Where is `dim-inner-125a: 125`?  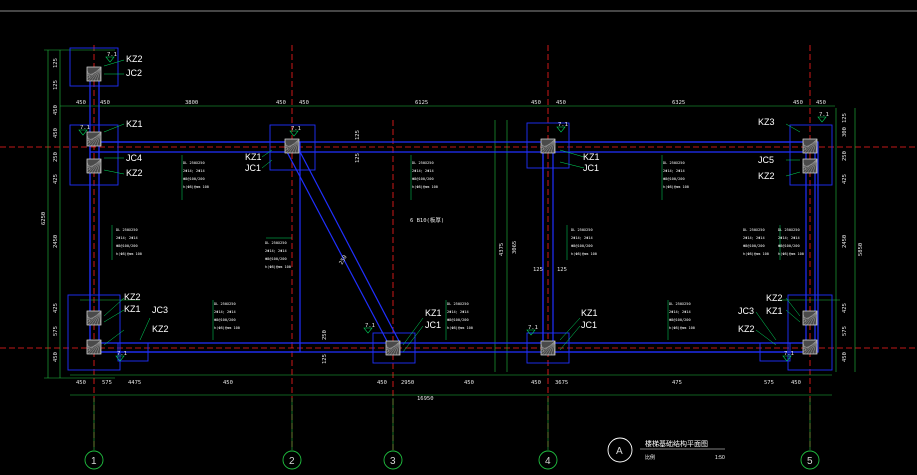
dim-inner-125a: 125 is located at coordinates (538, 270).